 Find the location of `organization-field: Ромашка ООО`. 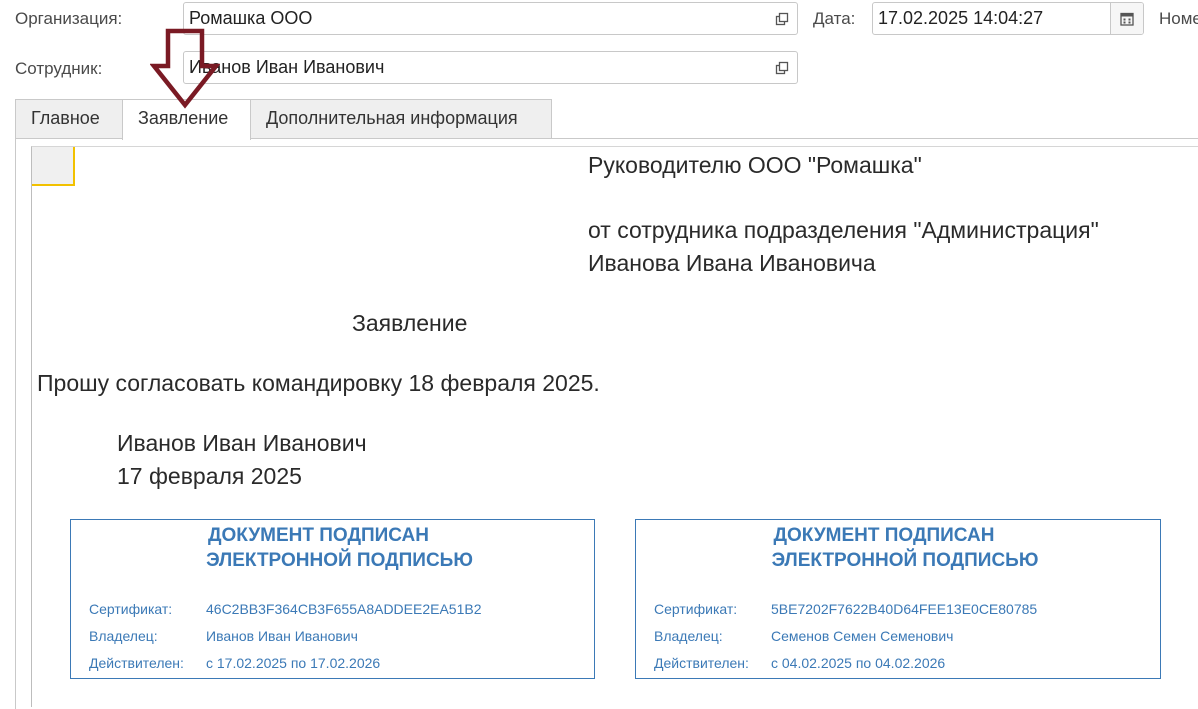

organization-field: Ромашка ООО is located at coordinates (490, 18).